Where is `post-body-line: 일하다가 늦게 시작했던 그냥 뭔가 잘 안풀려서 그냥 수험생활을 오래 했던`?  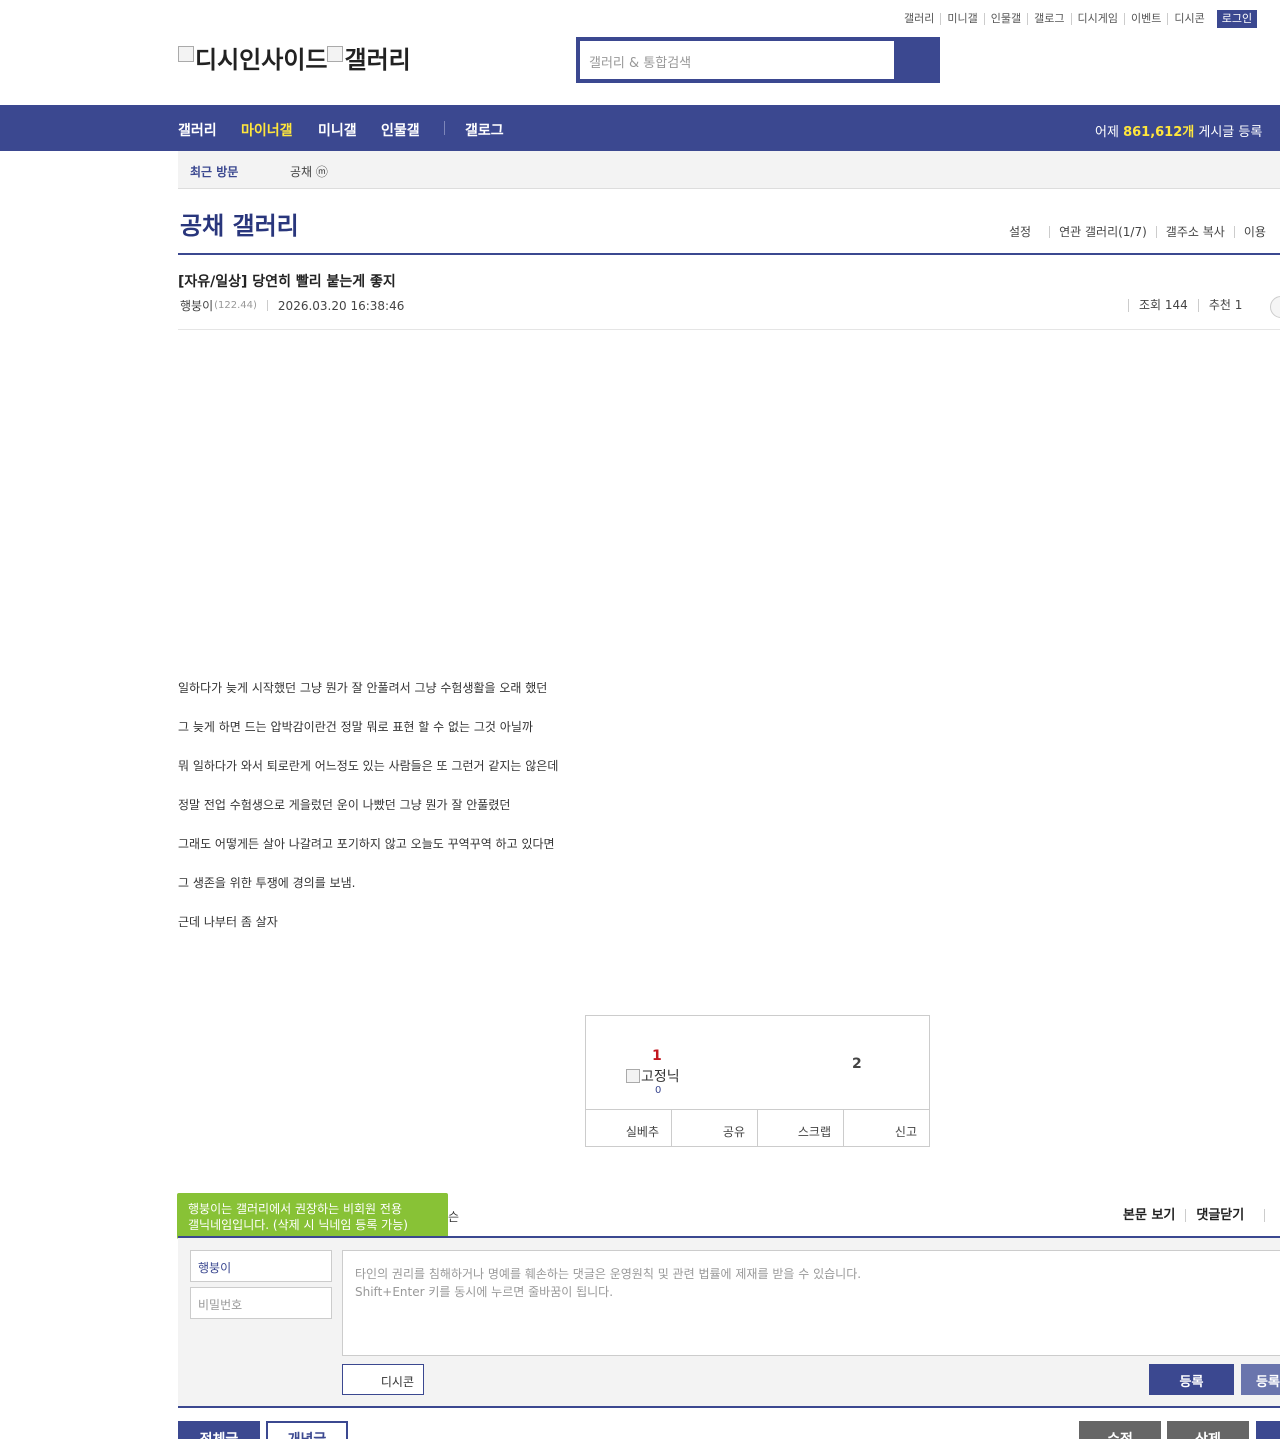
post-body-line: 일하다가 늦게 시작했던 그냥 뭔가 잘 안풀려서 그냥 수험생활을 오래 했던 is located at coordinates (363, 688).